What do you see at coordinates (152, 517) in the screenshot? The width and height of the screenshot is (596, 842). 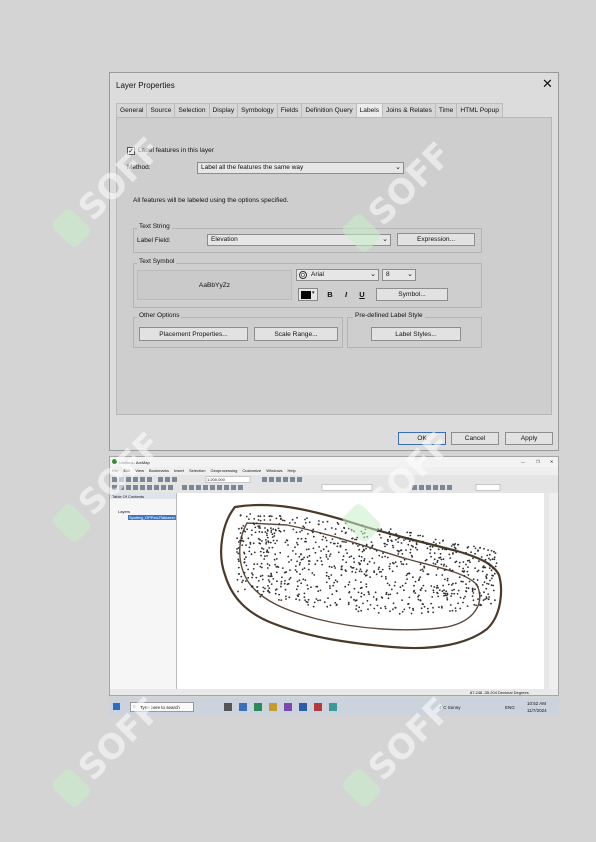 I see `toc-layer-item: Spotfeg_OPPeoJTablaesl` at bounding box center [152, 517].